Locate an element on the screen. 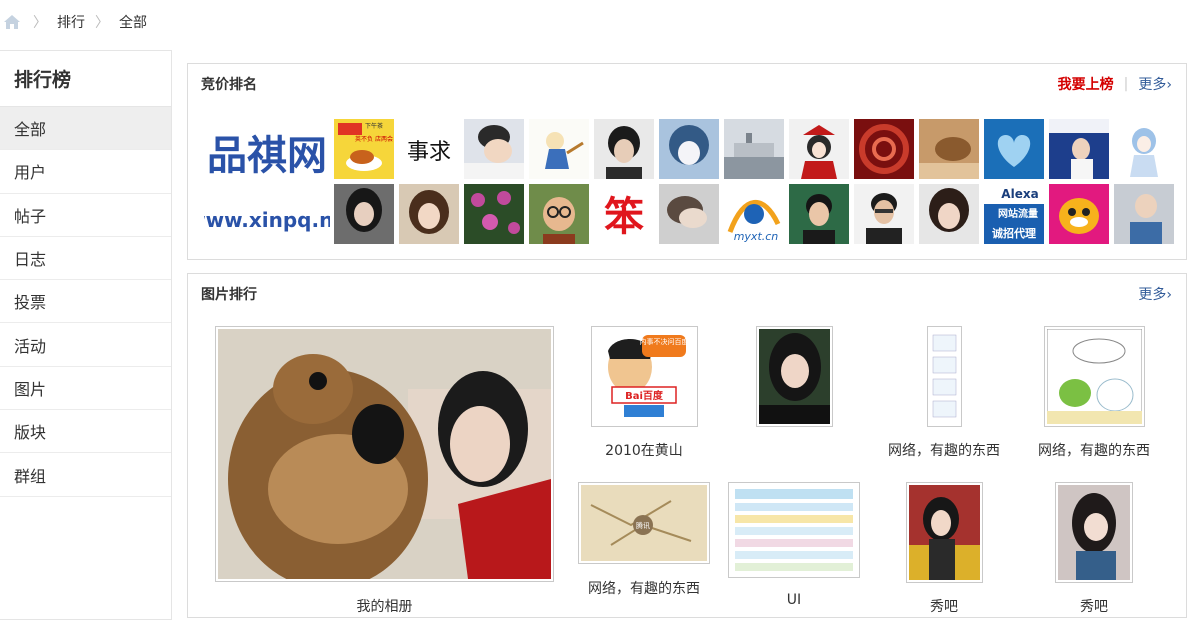  svg-text: myxt.cn is located at coordinates (756, 236).